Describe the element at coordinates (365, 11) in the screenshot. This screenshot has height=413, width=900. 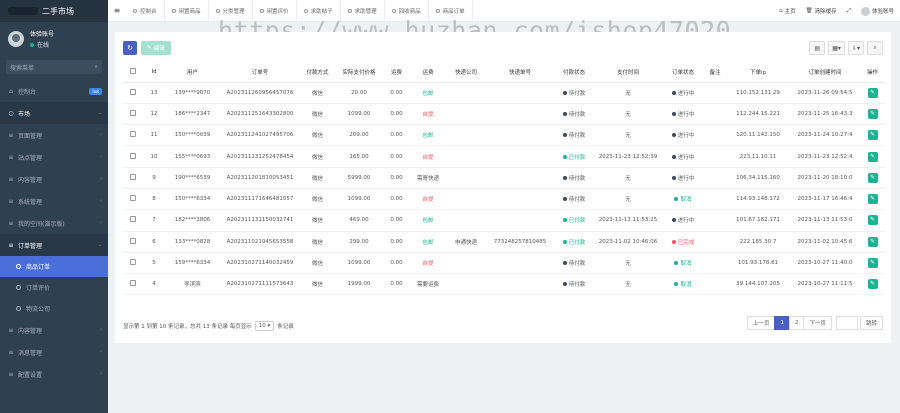
I see `tab-label: 求助管理` at that location.